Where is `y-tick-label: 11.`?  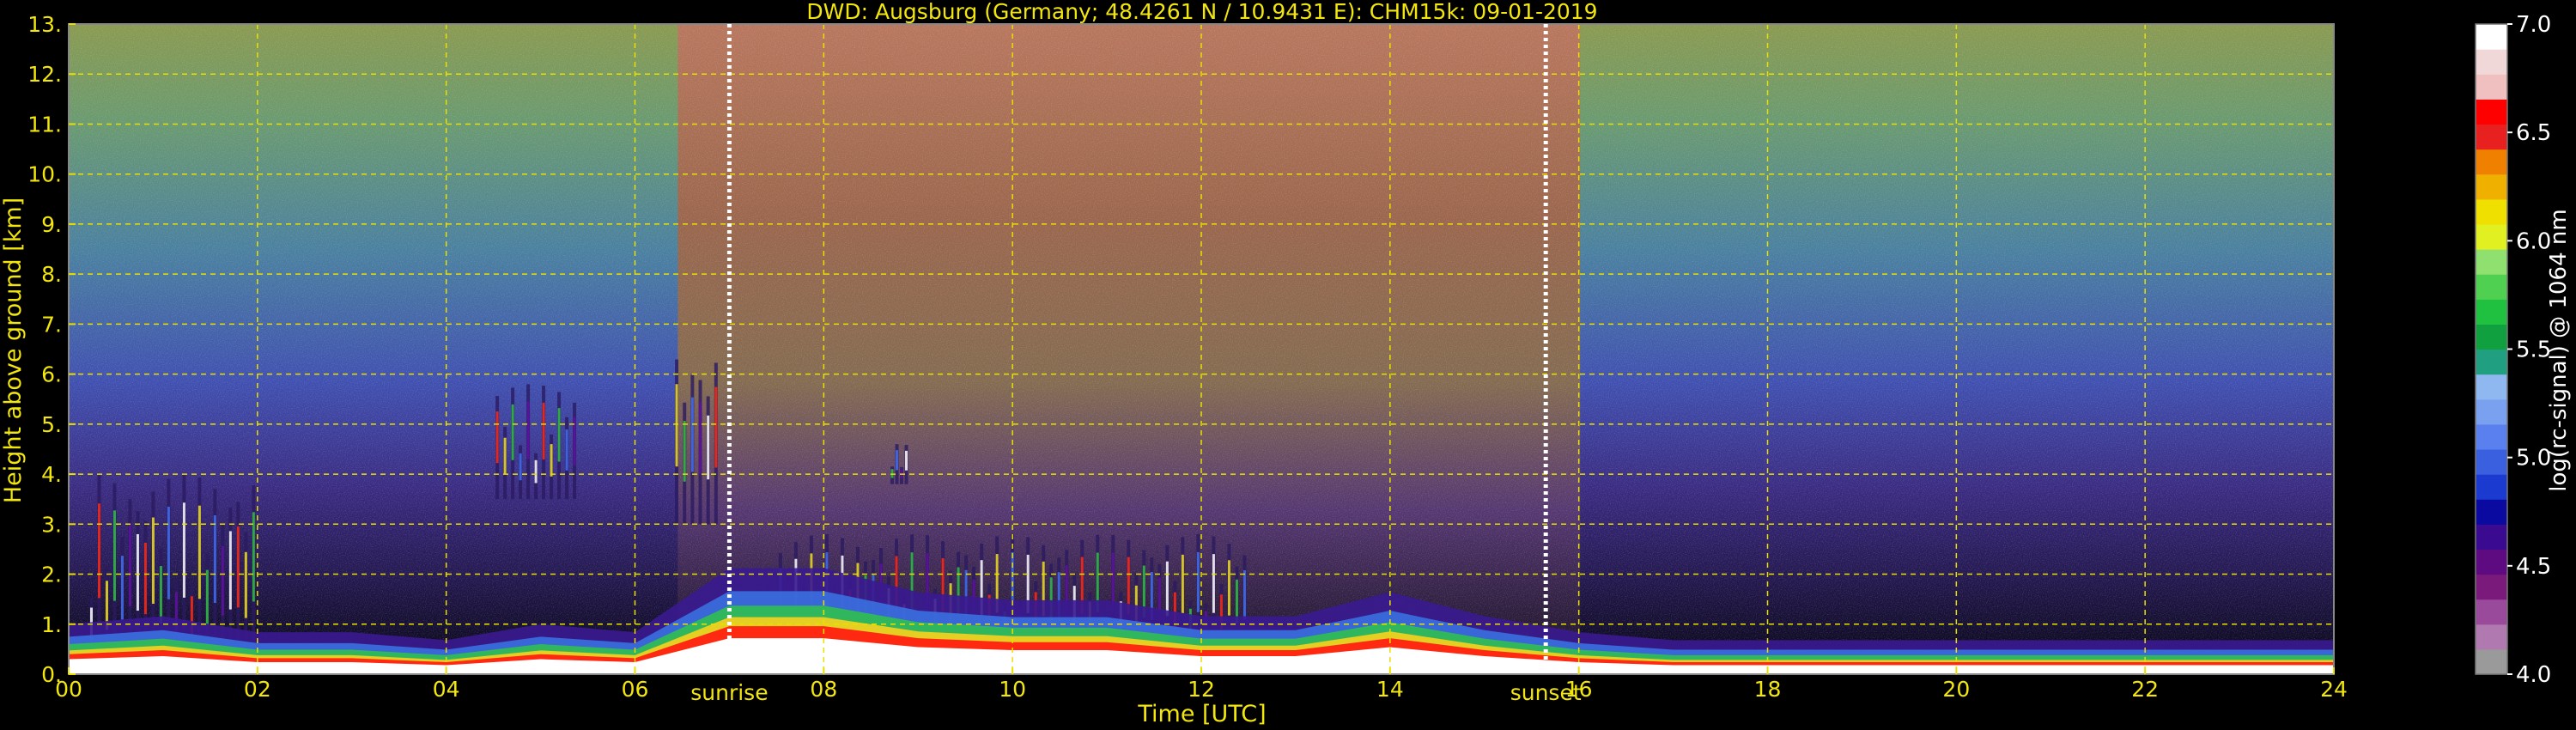 y-tick-label: 11. is located at coordinates (44, 124).